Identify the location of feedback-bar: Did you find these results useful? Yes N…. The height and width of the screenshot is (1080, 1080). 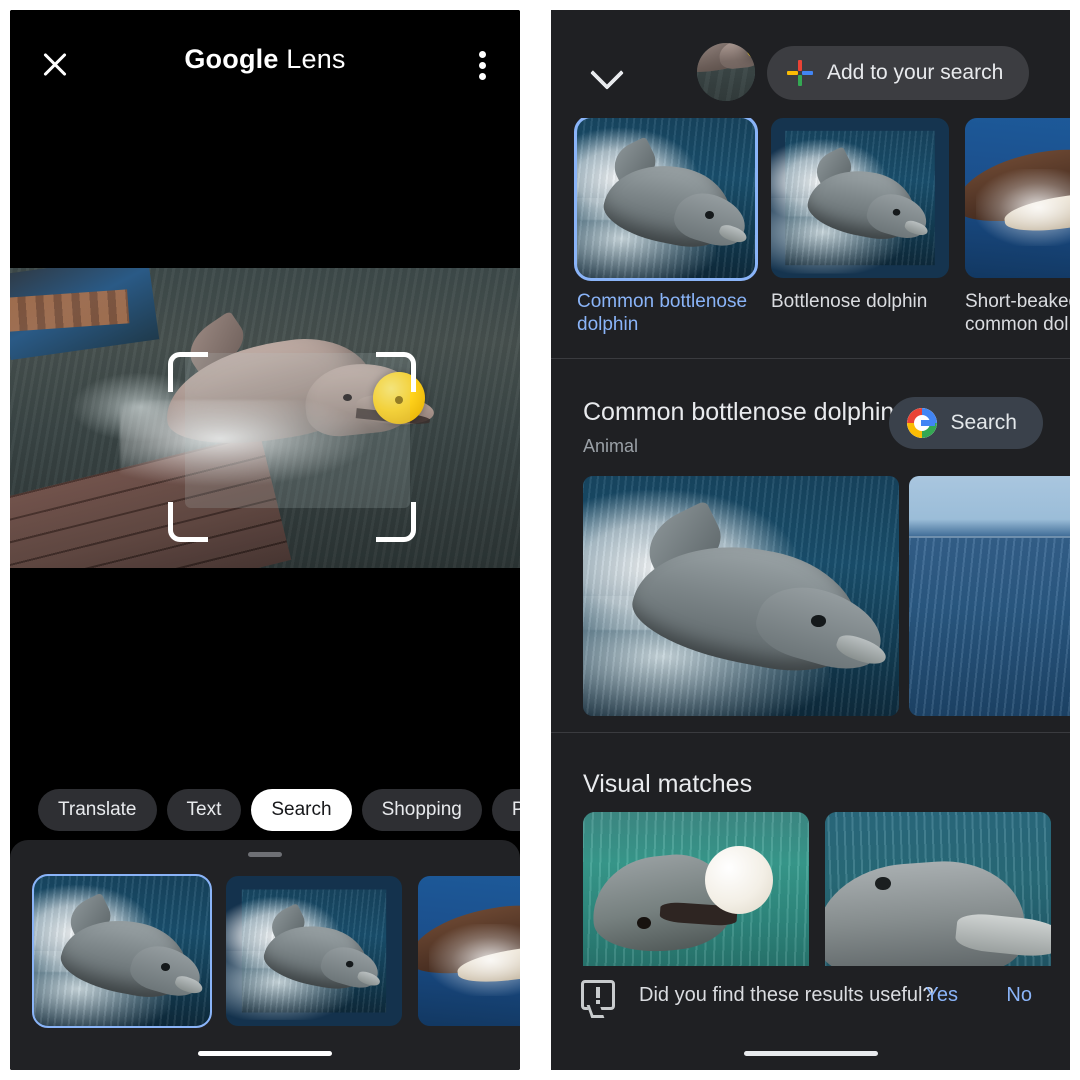
(810, 997).